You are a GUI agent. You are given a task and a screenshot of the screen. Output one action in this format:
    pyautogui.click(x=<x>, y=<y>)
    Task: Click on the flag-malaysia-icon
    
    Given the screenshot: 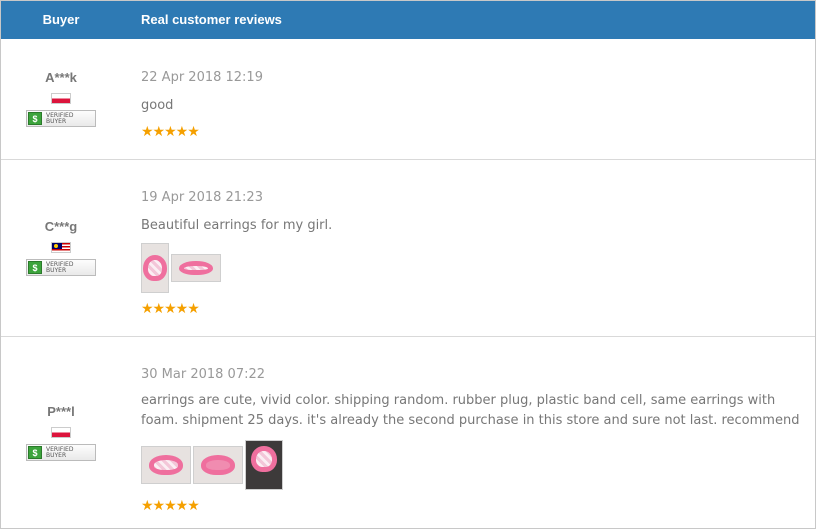 What is the action you would take?
    pyautogui.click(x=61, y=247)
    